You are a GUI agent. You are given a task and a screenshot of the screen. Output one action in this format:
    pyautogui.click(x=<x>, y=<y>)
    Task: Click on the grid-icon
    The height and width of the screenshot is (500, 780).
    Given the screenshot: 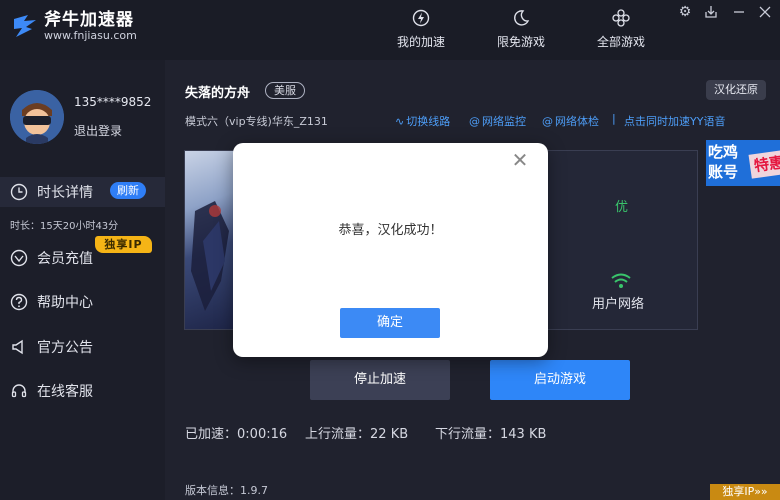 What is the action you would take?
    pyautogui.click(x=621, y=18)
    